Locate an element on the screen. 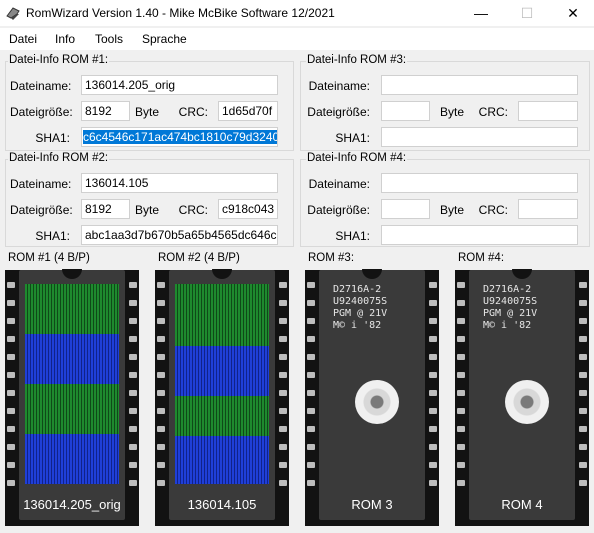 The width and height of the screenshot is (594, 533). rom3-filename-field is located at coordinates (479, 85).